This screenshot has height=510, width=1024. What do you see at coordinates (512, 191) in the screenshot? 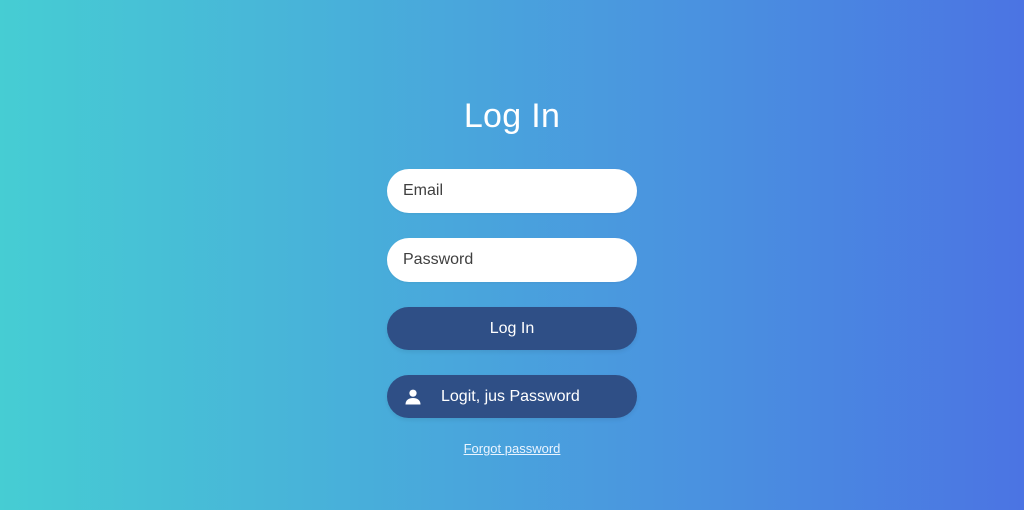
I see `email-input` at bounding box center [512, 191].